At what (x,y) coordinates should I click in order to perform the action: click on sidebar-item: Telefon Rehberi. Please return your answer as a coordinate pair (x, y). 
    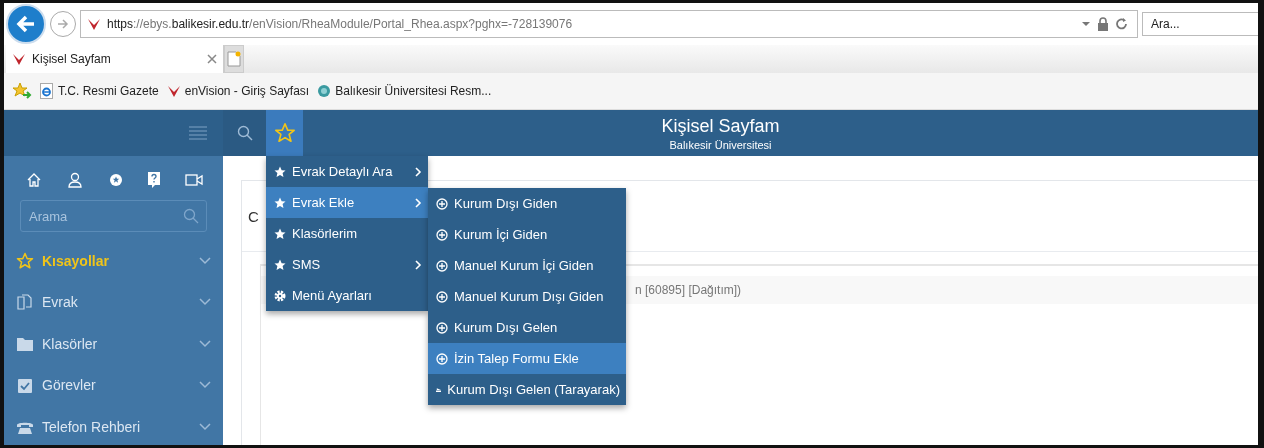
    Looking at the image, I should click on (113, 425).